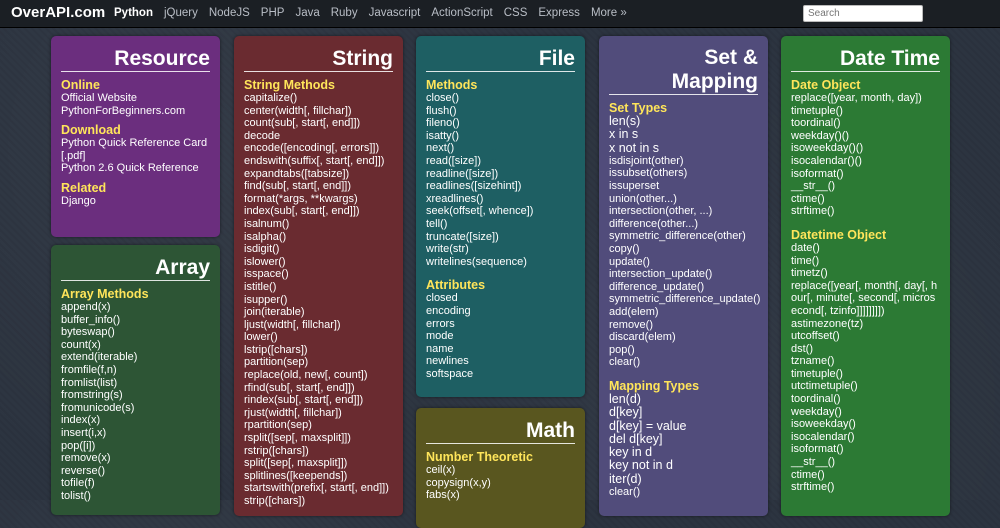 This screenshot has height=528, width=1000. What do you see at coordinates (318, 123) in the screenshot?
I see `string-method-link: count(sub[, start[, end]])` at bounding box center [318, 123].